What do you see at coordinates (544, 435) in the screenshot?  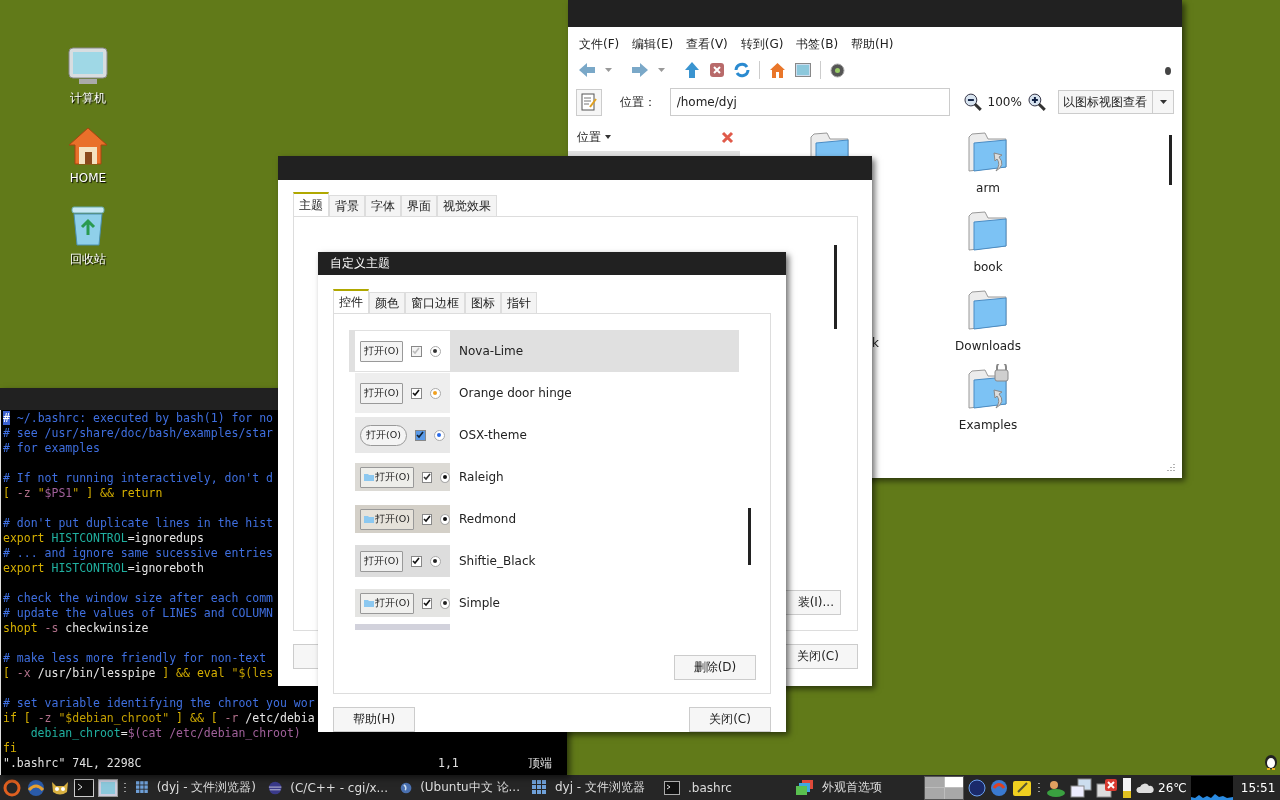 I see `theme-item: 打开(O) OSX-theme` at bounding box center [544, 435].